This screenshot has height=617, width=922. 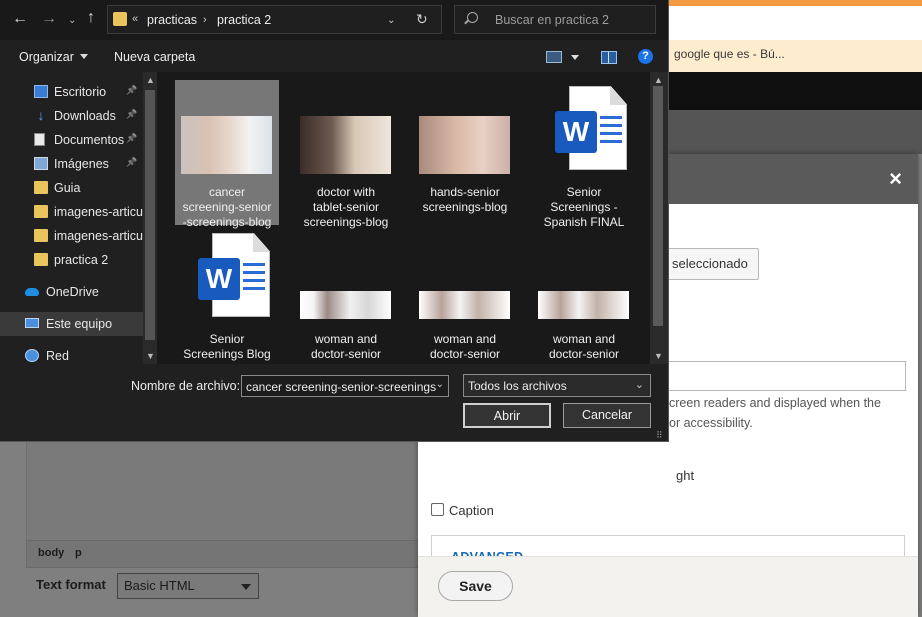 What do you see at coordinates (334, 56) in the screenshot?
I see `dialog-toolbar: Organizar Nueva carpeta ?` at bounding box center [334, 56].